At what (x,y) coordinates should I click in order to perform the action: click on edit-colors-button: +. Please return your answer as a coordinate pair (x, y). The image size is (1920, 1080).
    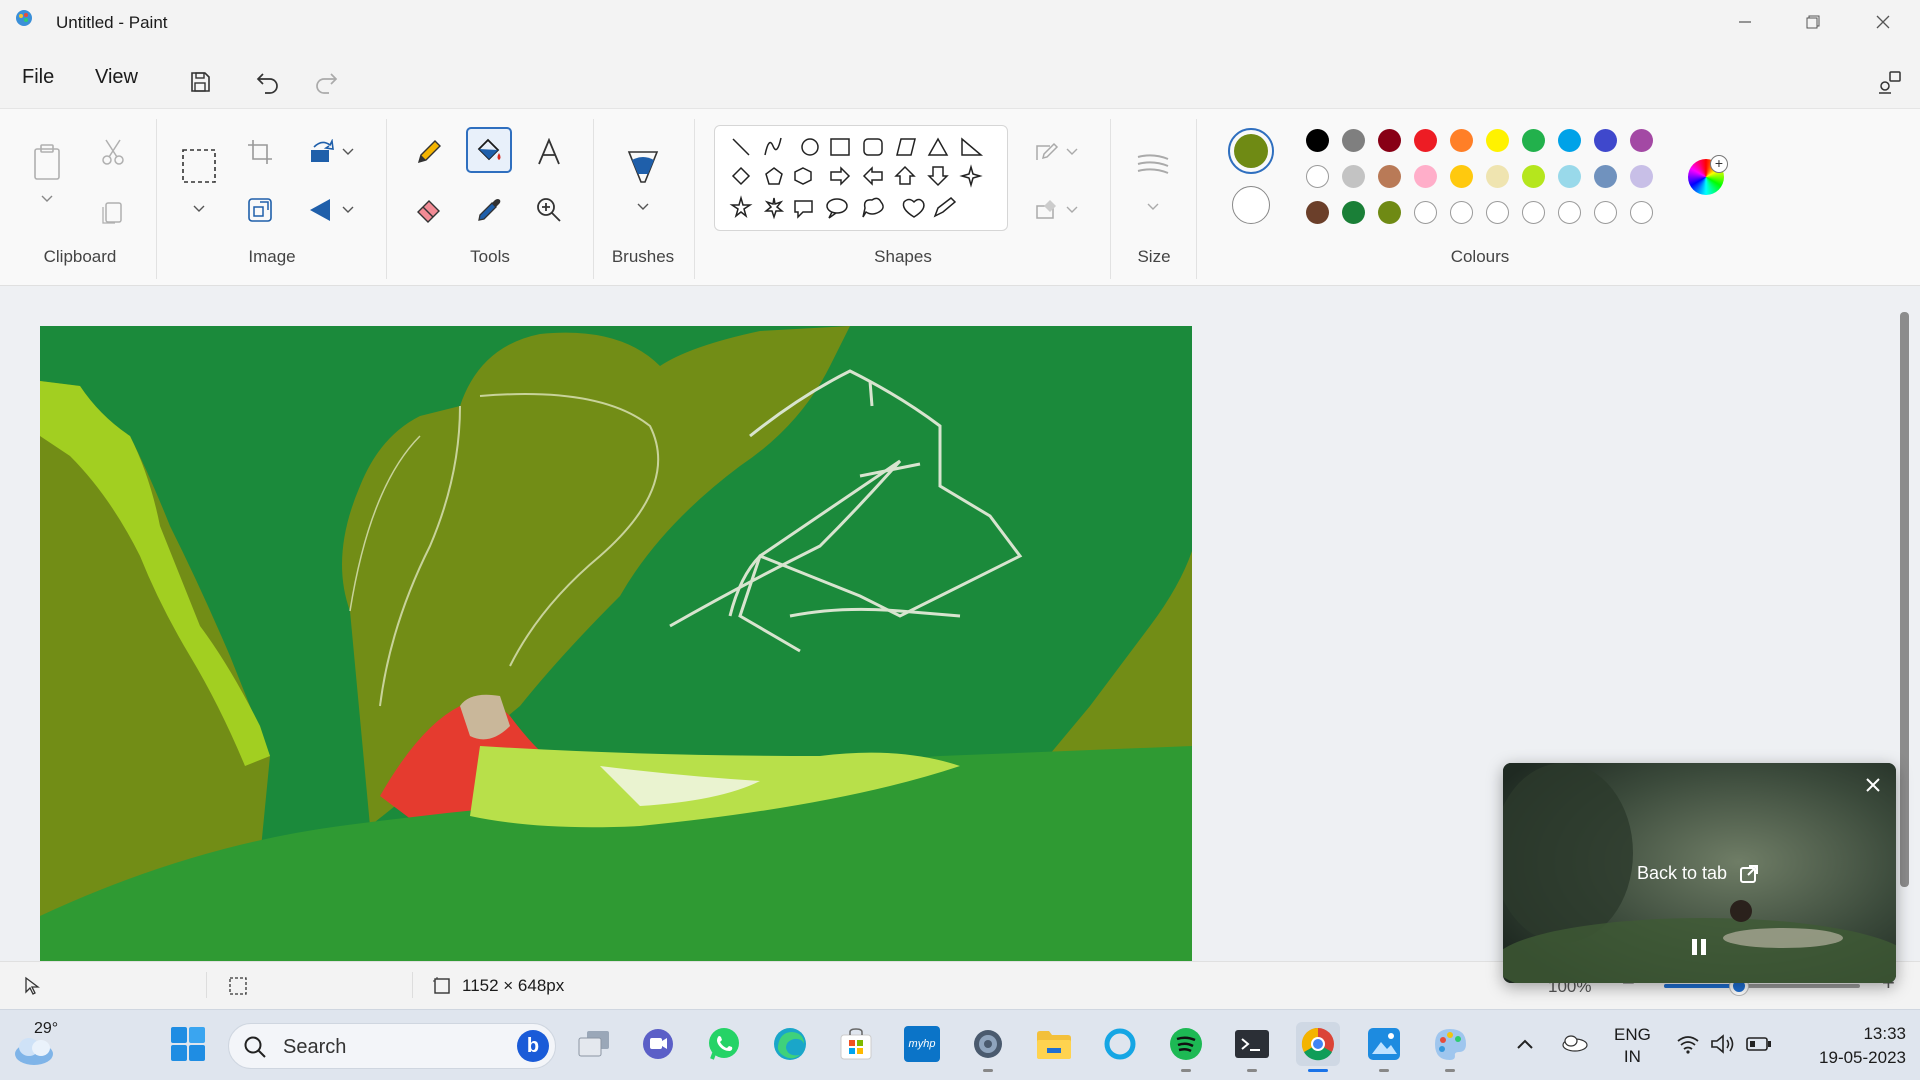
    Looking at the image, I should click on (1708, 175).